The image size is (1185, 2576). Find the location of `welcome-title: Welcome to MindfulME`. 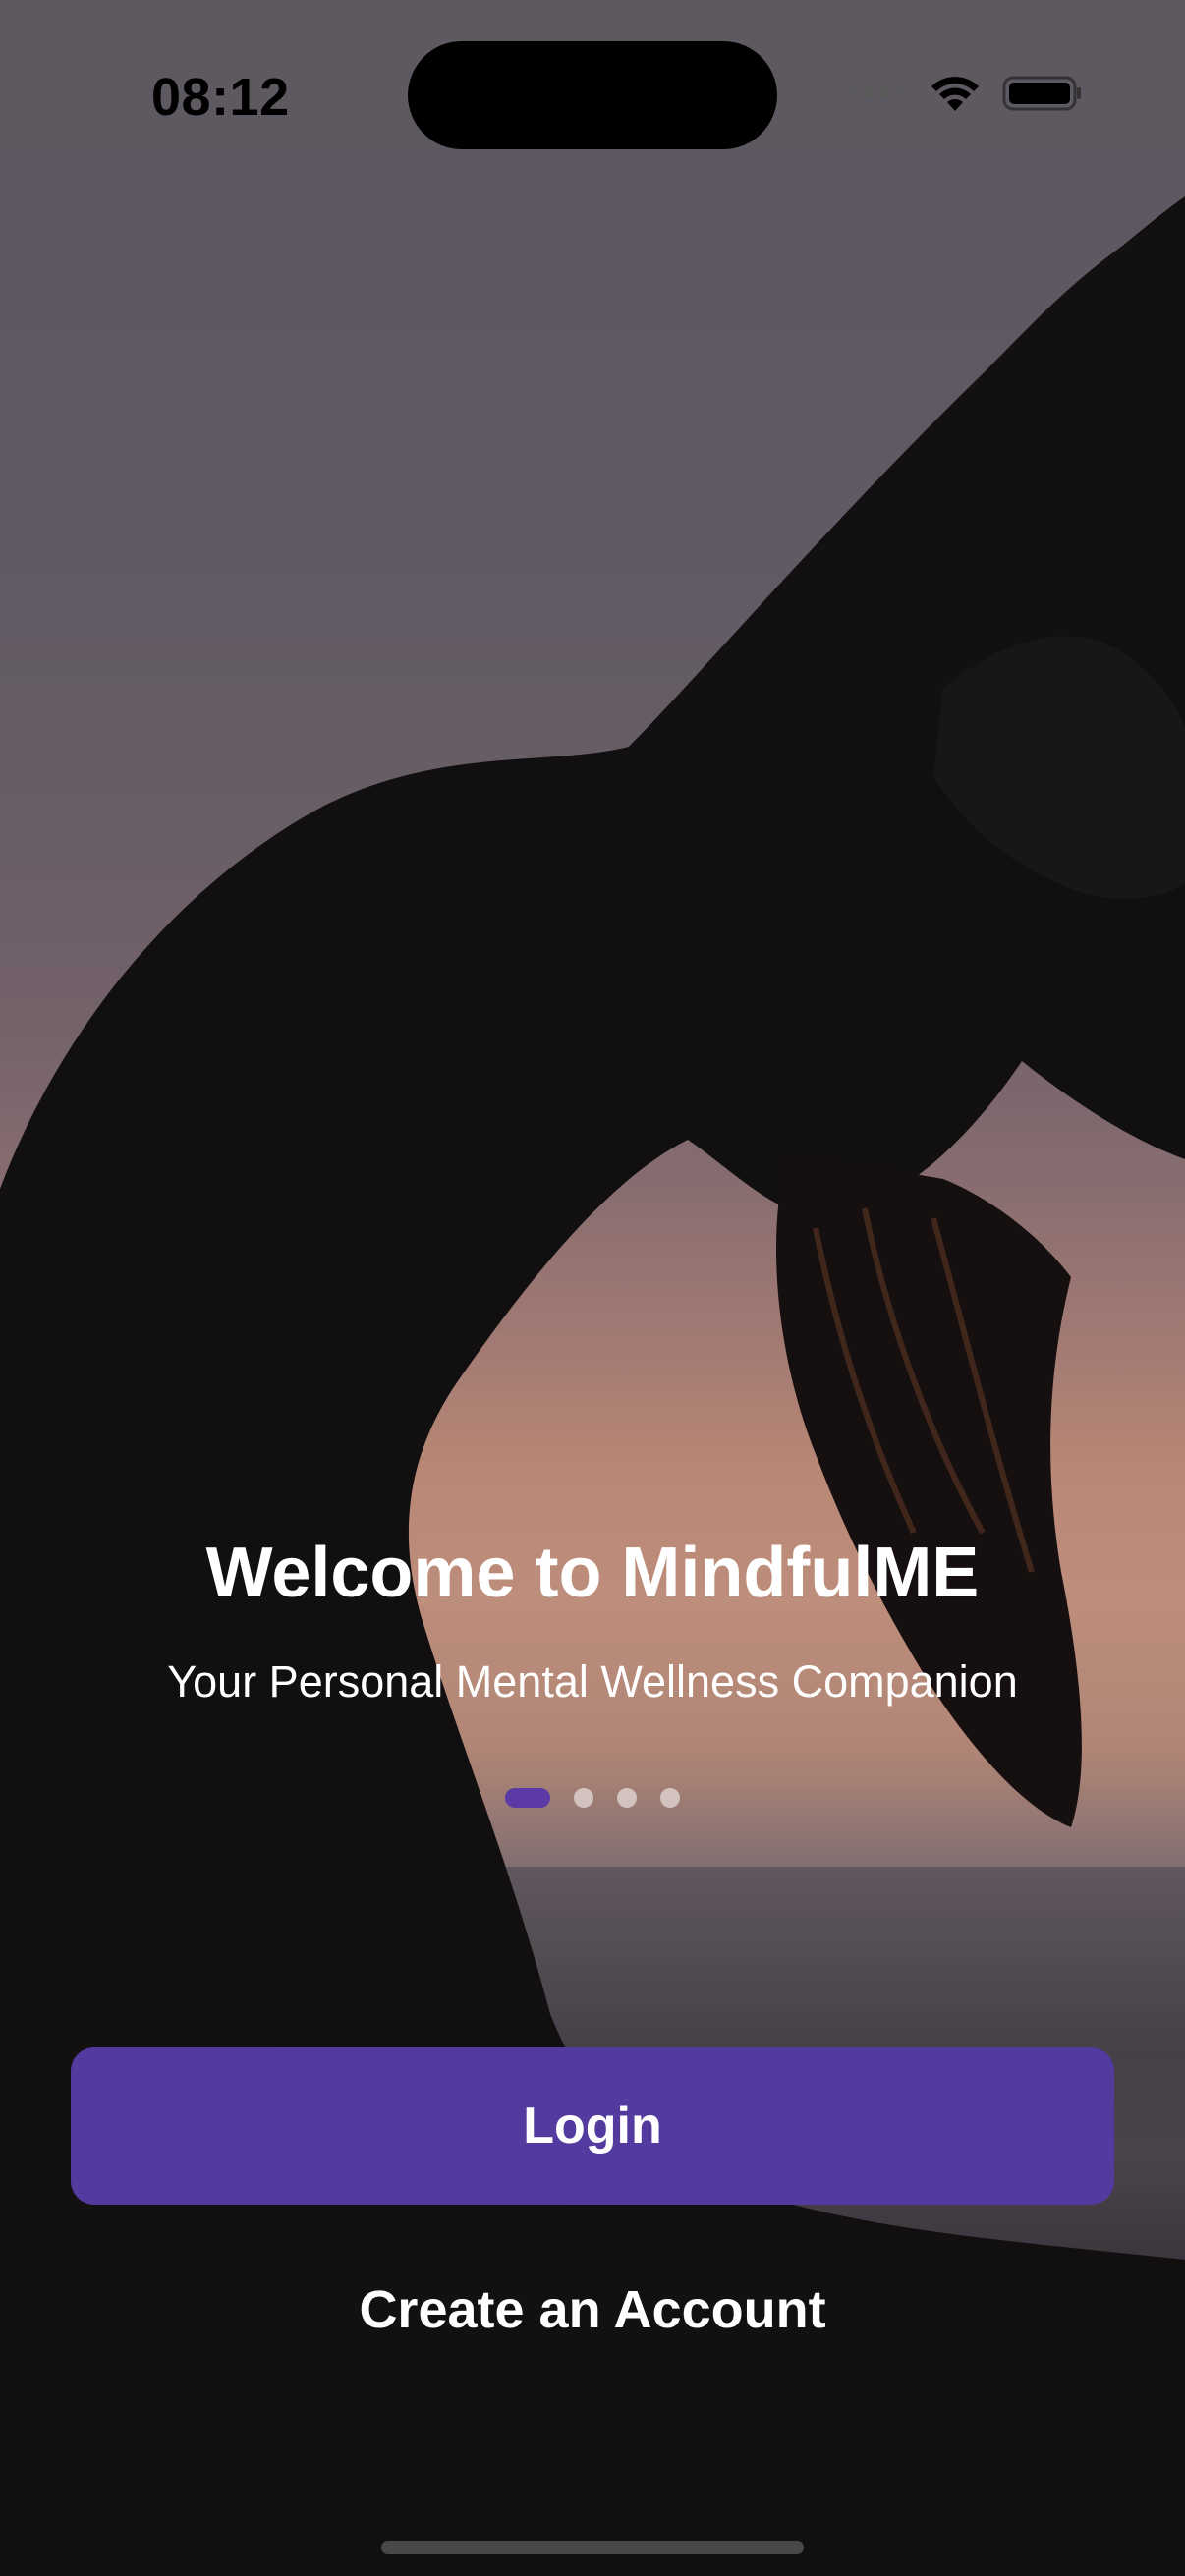

welcome-title: Welcome to MindfulME is located at coordinates (592, 1573).